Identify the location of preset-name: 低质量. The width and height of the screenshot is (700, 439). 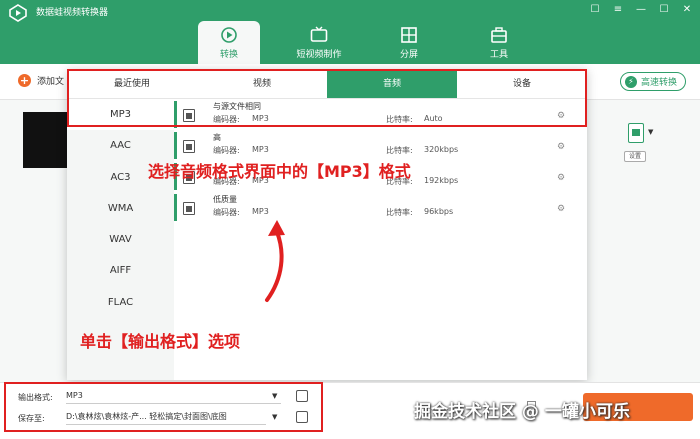
(225, 199).